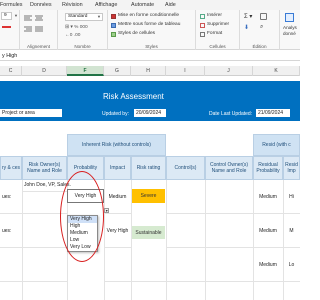 Image resolution: width=320 pixels, height=300 pixels. I want to click on decimal-icons: ←0 .00, so click(72, 35).